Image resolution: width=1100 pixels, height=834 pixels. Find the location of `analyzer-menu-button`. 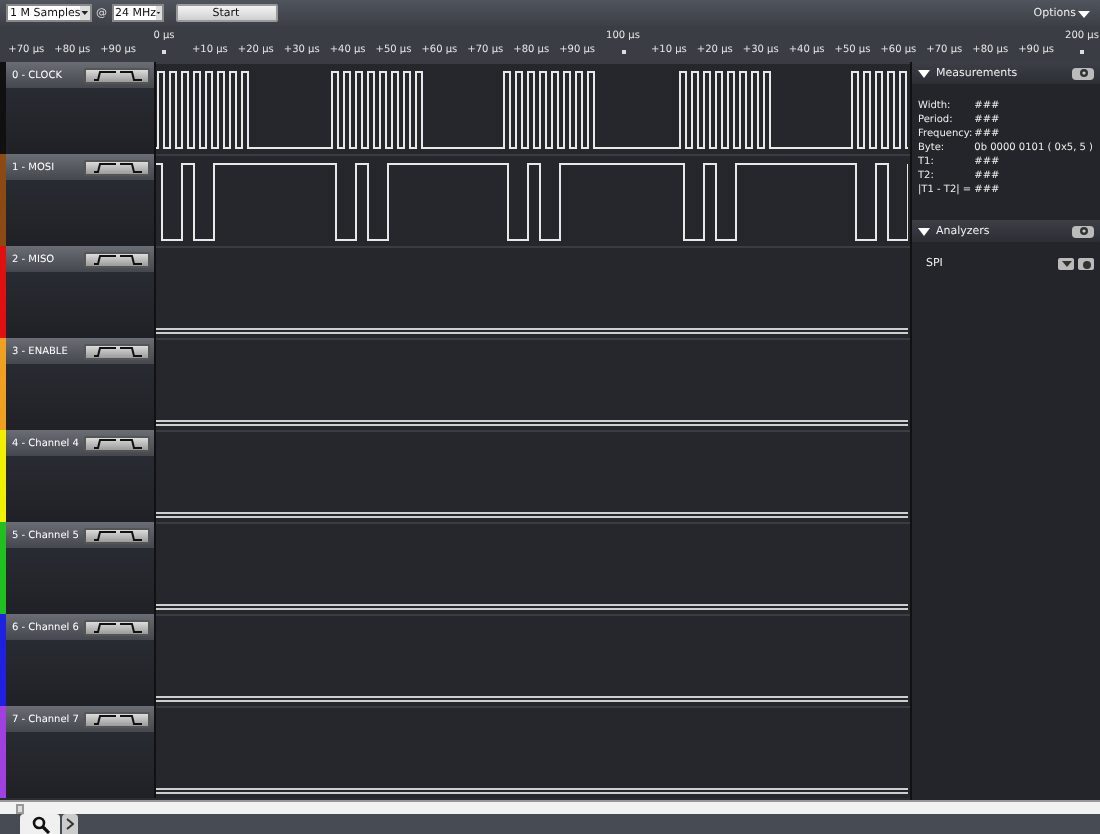

analyzer-menu-button is located at coordinates (1066, 264).